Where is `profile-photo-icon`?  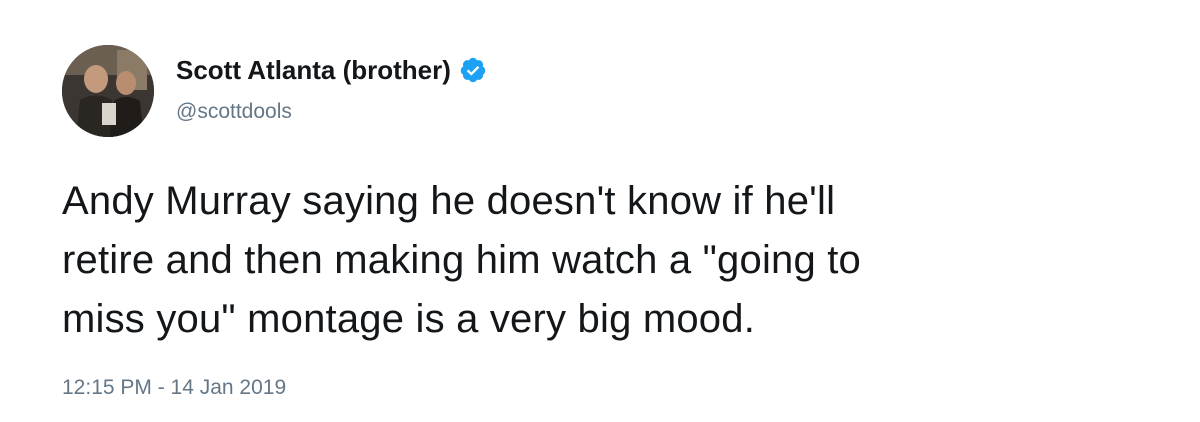
profile-photo-icon is located at coordinates (108, 91).